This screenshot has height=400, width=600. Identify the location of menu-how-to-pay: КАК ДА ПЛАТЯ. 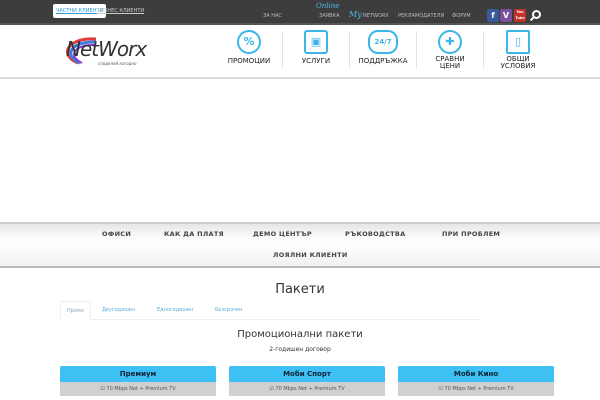
(194, 234).